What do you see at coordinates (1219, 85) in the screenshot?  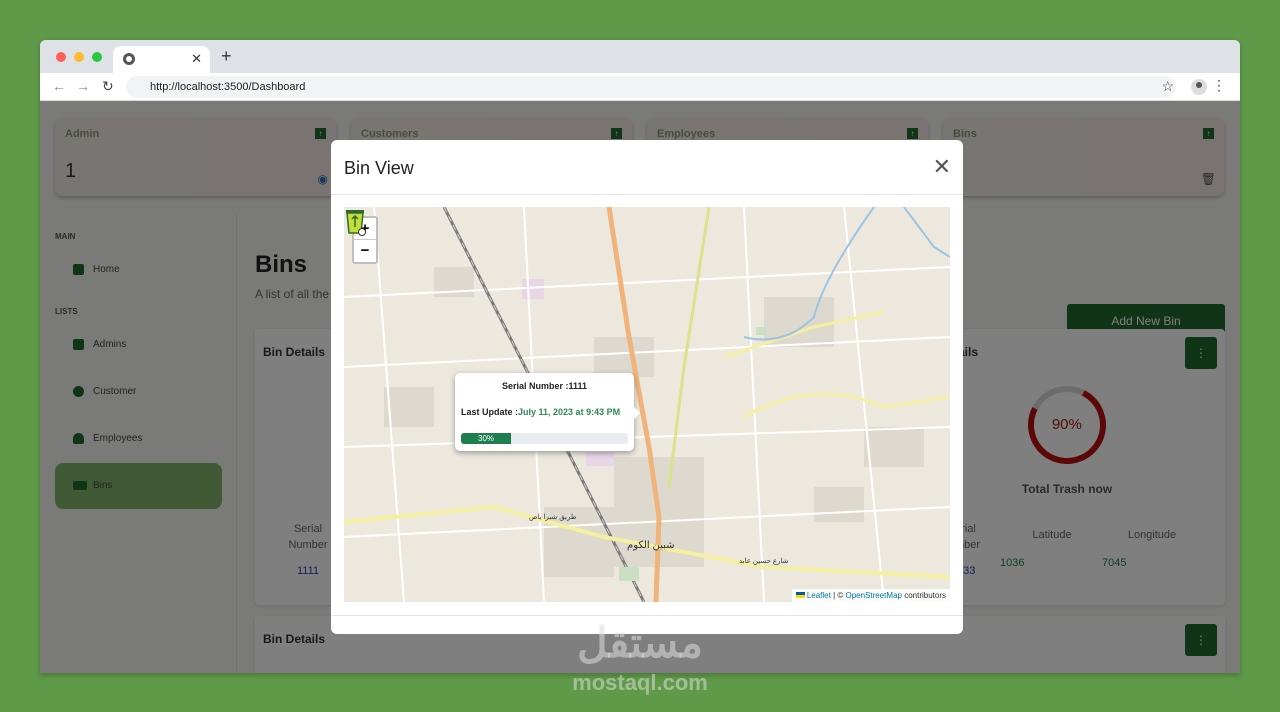 I see `browser-menu-icon: ⋮` at bounding box center [1219, 85].